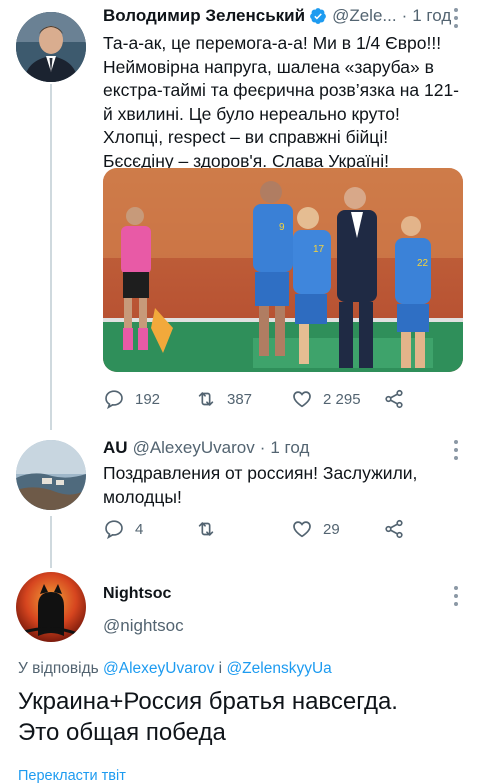  What do you see at coordinates (342, 399) in the screenshot?
I see `like-count: 2 295` at bounding box center [342, 399].